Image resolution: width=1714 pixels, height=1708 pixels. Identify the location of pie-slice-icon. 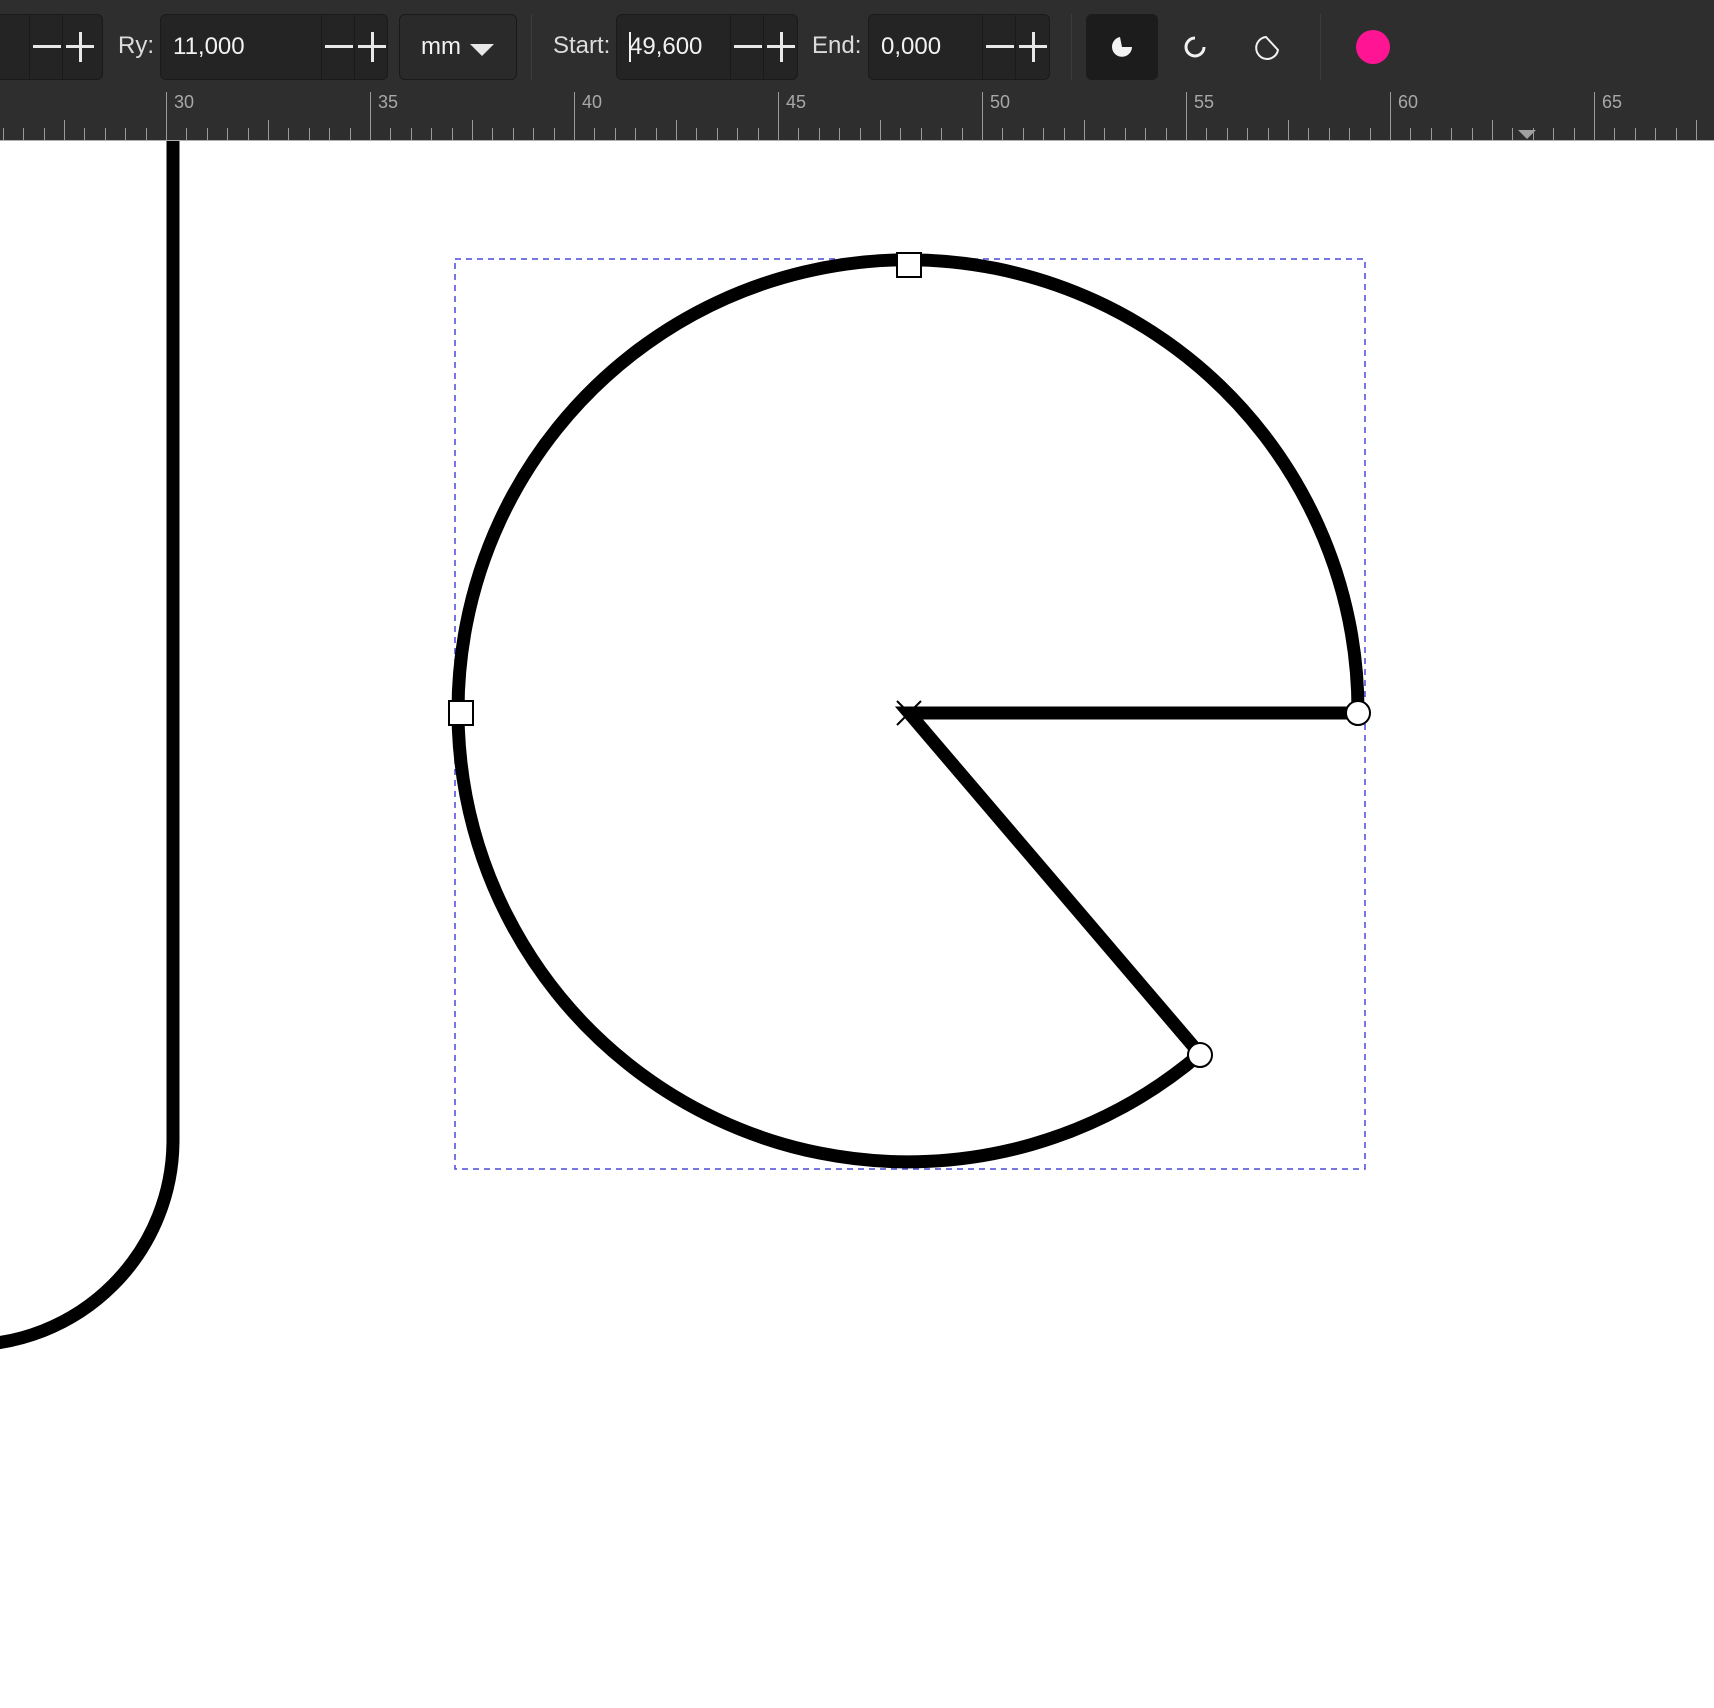
(1122, 47).